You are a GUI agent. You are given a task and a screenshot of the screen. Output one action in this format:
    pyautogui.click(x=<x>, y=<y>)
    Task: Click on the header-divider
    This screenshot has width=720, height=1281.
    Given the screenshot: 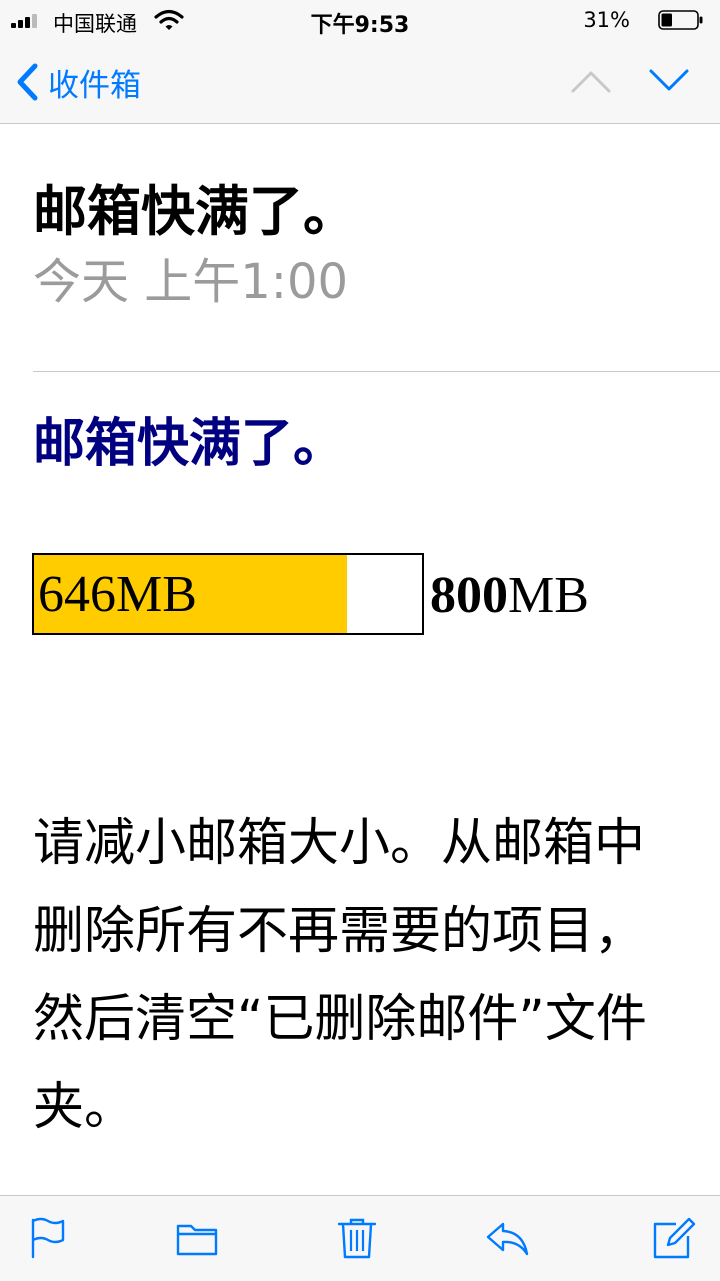 What is the action you would take?
    pyautogui.click(x=376, y=371)
    